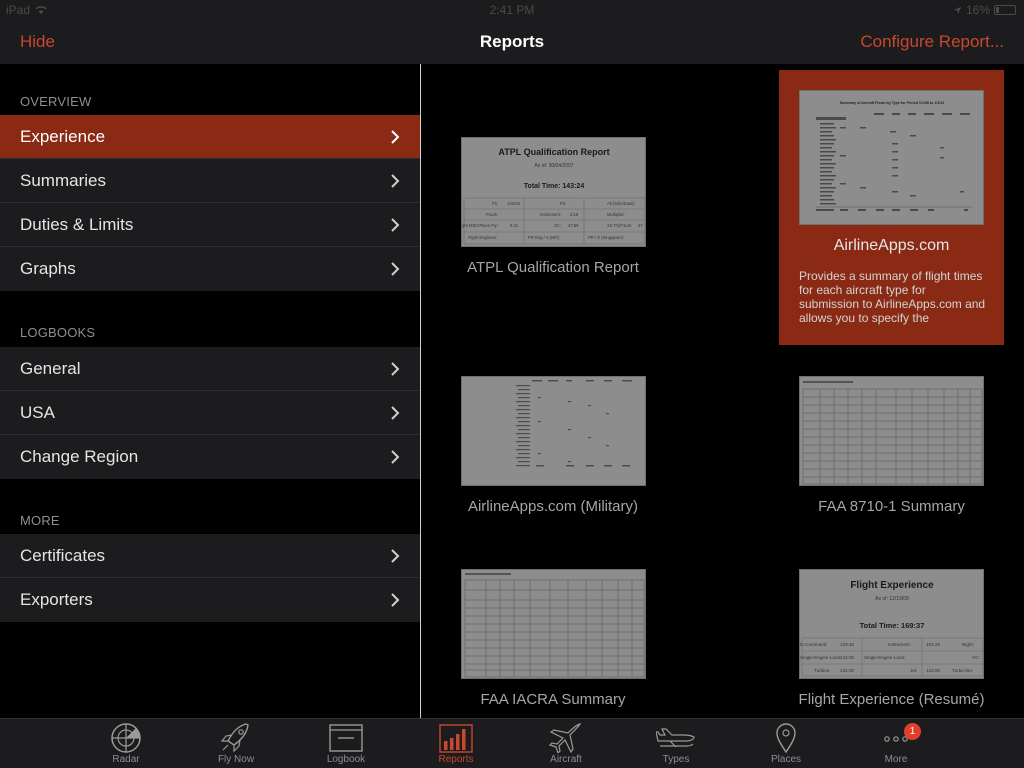 The image size is (1024, 768). What do you see at coordinates (210, 600) in the screenshot?
I see `sidebar-item-exporters: Exporters` at bounding box center [210, 600].